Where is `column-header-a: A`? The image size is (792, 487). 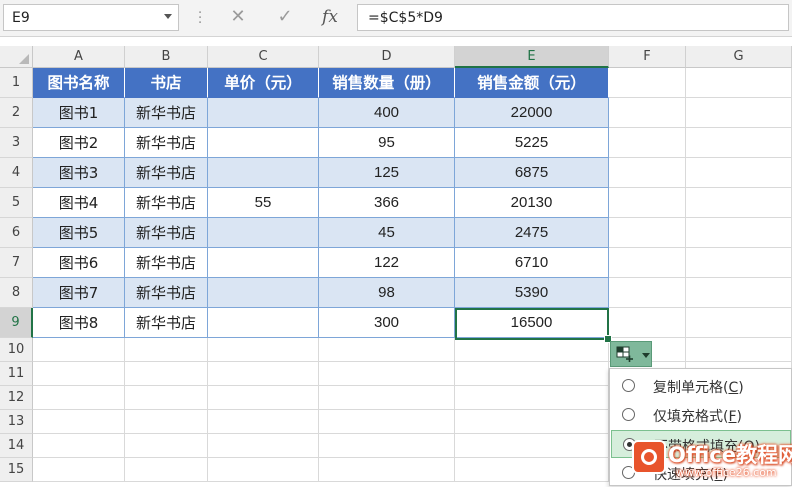 column-header-a: A is located at coordinates (79, 57).